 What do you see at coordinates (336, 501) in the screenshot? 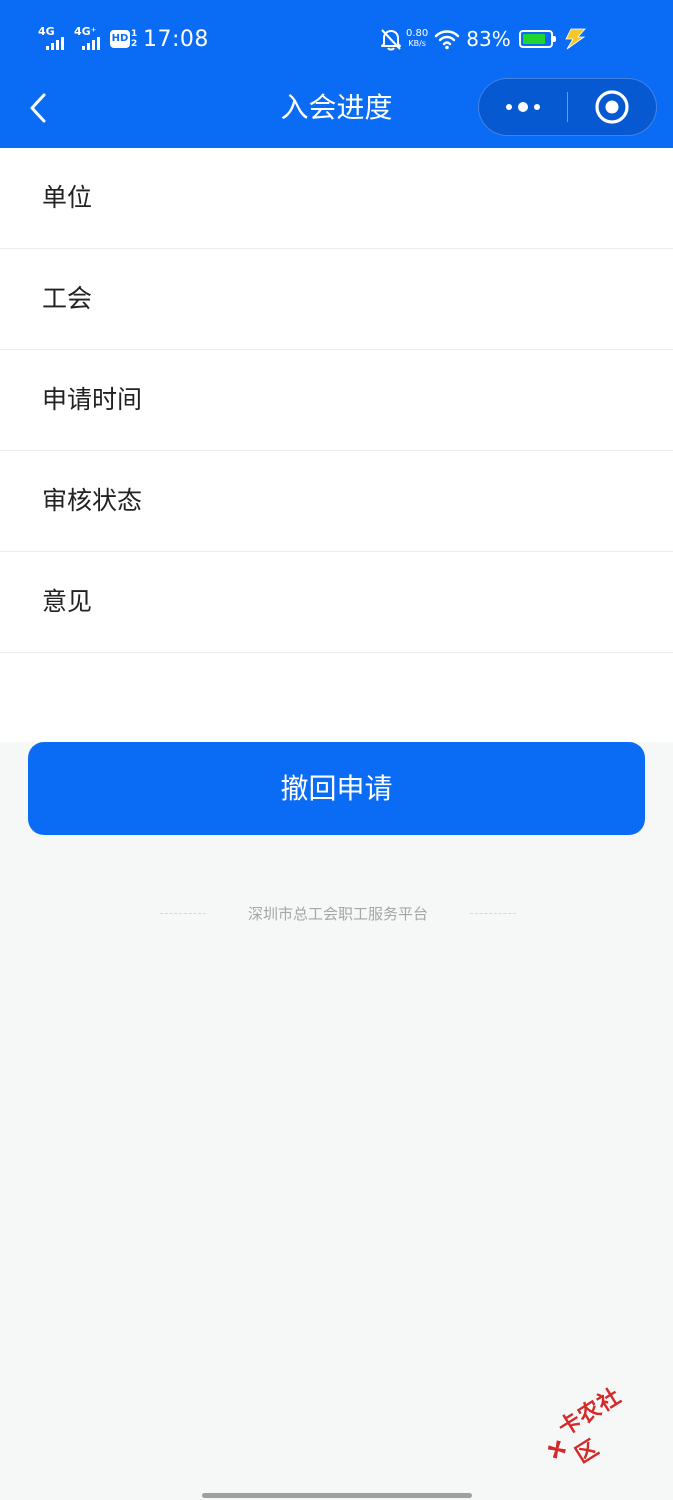
I see `field-row-review-status: 审核状态` at bounding box center [336, 501].